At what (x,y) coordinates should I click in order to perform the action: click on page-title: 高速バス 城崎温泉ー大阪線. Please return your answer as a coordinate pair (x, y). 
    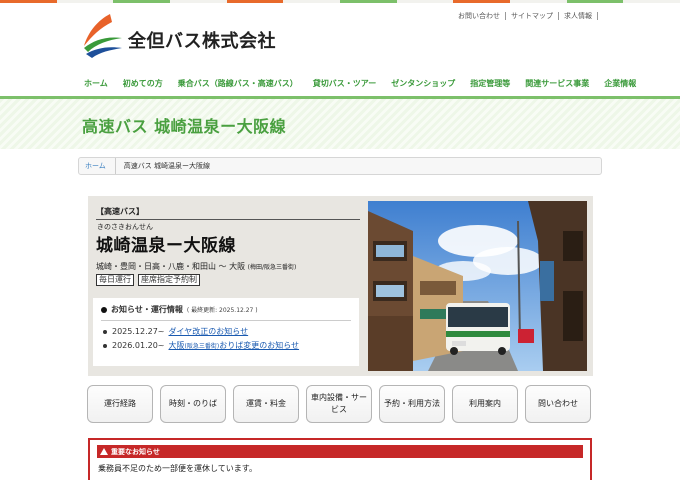
    Looking at the image, I should click on (184, 126).